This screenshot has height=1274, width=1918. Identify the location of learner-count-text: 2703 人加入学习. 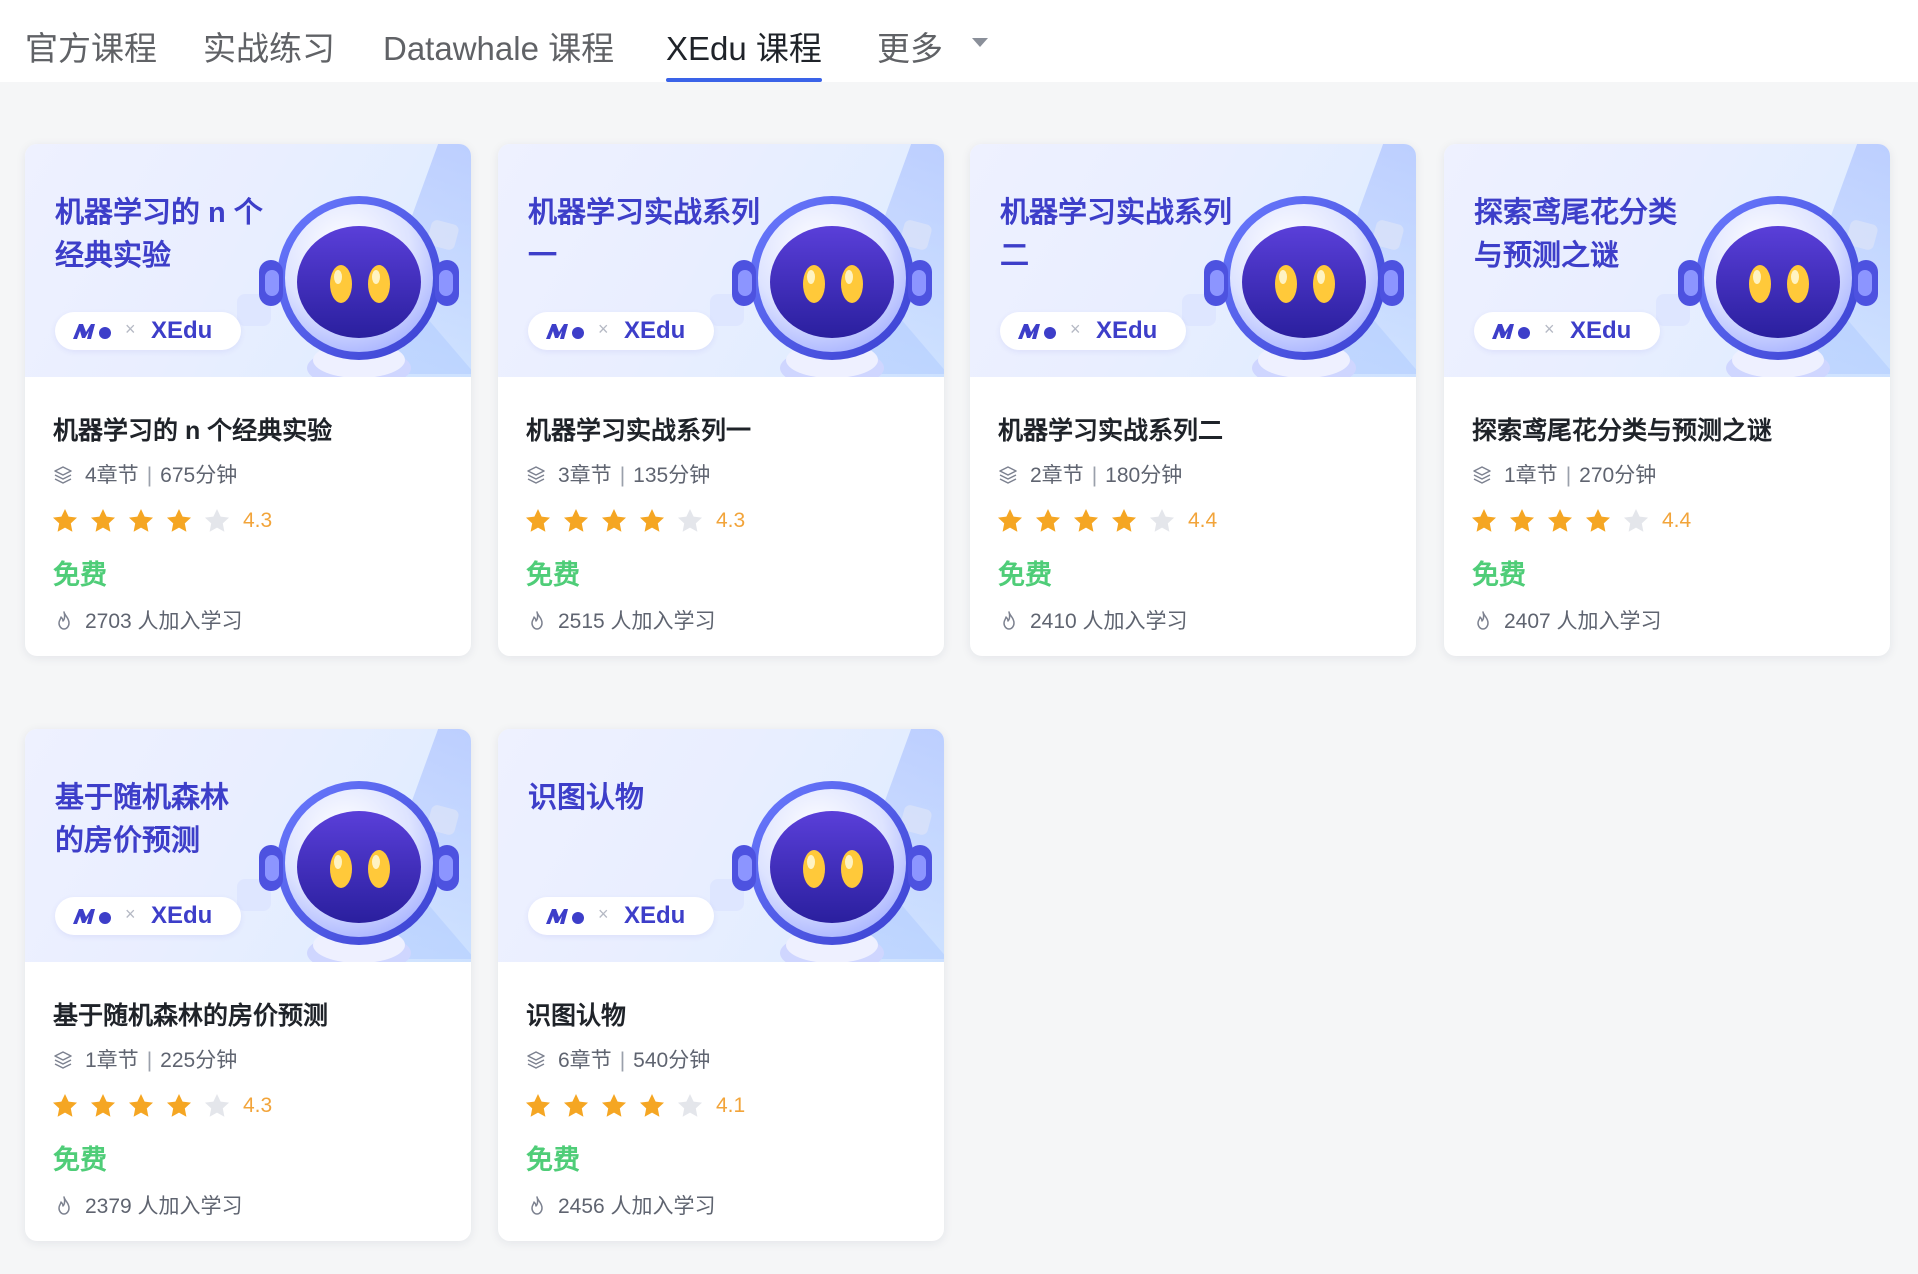
(164, 621).